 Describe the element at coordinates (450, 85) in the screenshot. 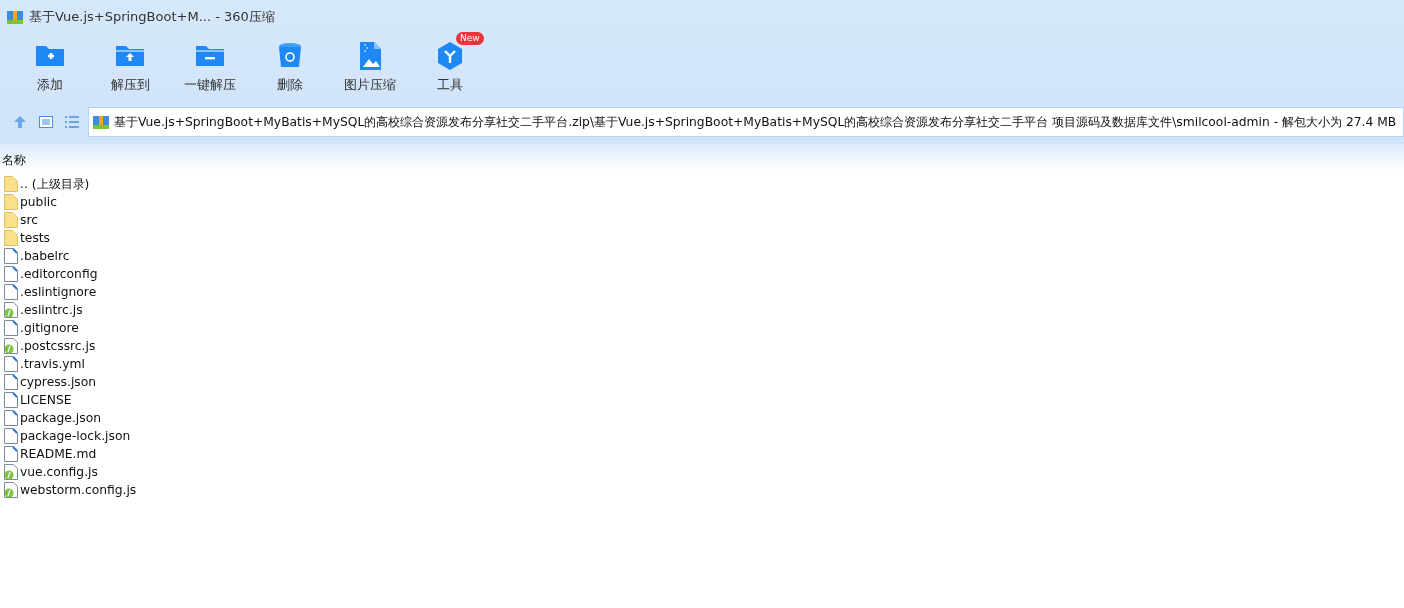

I see `toolbar-label: 工具` at that location.